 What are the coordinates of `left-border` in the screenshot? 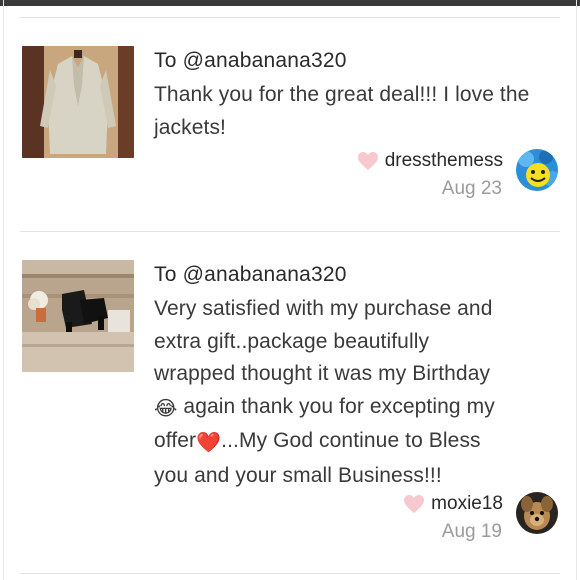 It's located at (3, 290).